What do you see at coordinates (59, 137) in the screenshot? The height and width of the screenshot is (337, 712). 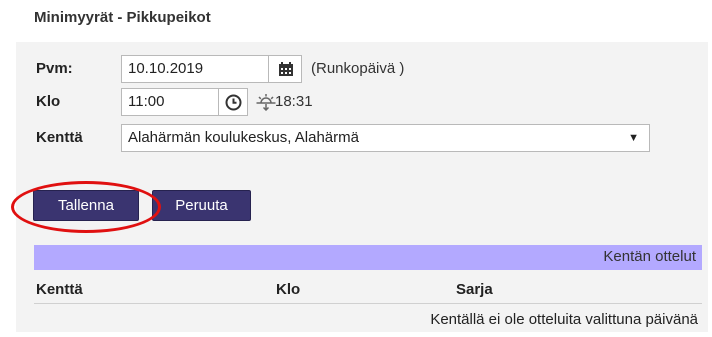 I see `field-label: Kenttä` at bounding box center [59, 137].